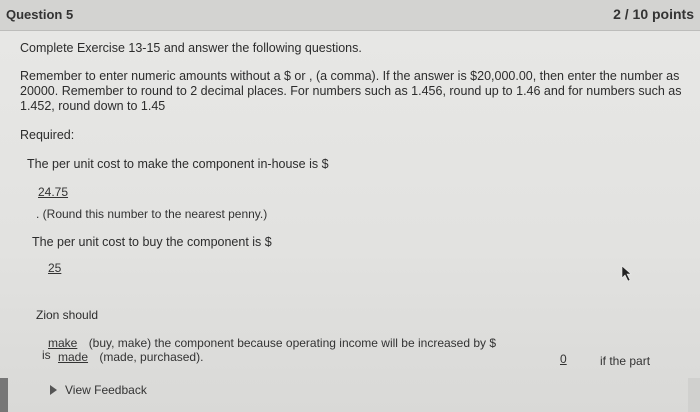  What do you see at coordinates (47, 135) in the screenshot?
I see `required-label: Required:` at bounding box center [47, 135].